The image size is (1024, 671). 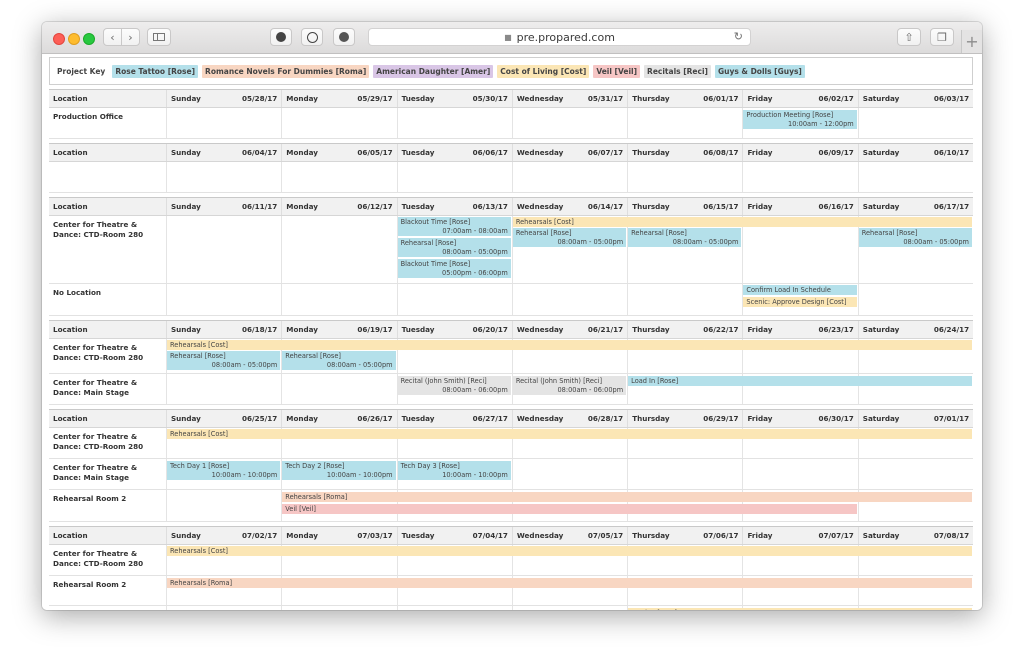 What do you see at coordinates (454, 535) in the screenshot?
I see `day-header: Tuesday 07/04/17` at bounding box center [454, 535].